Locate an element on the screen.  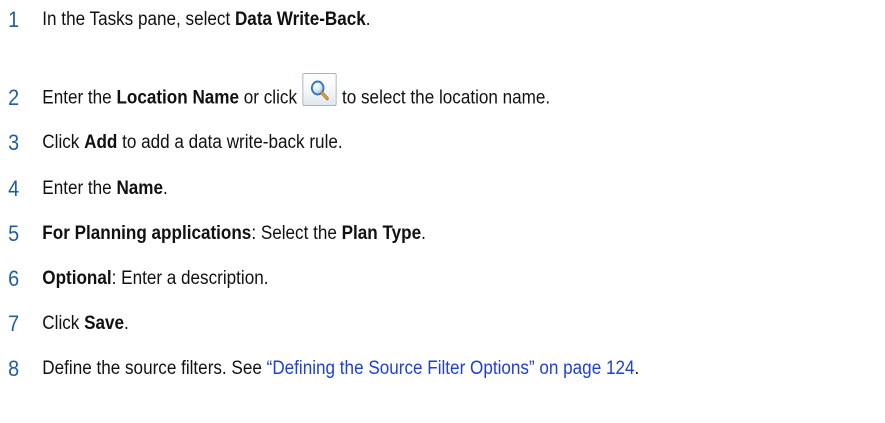
magnifier-search-icon is located at coordinates (319, 90).